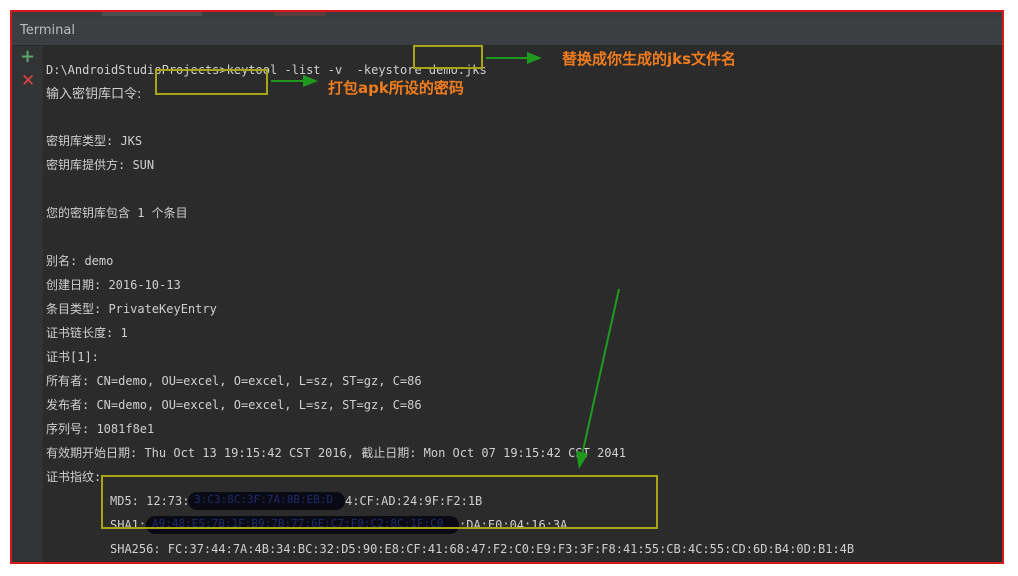 The height and width of the screenshot is (576, 1018). I want to click on chain-length-line: 证书链长度: 1, so click(87, 333).